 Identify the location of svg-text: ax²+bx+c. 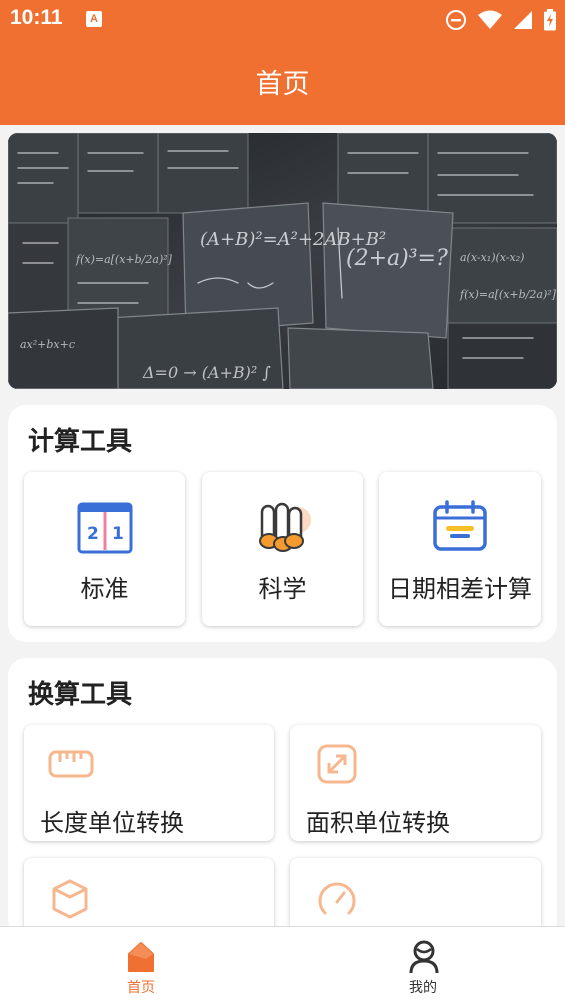
(47, 344).